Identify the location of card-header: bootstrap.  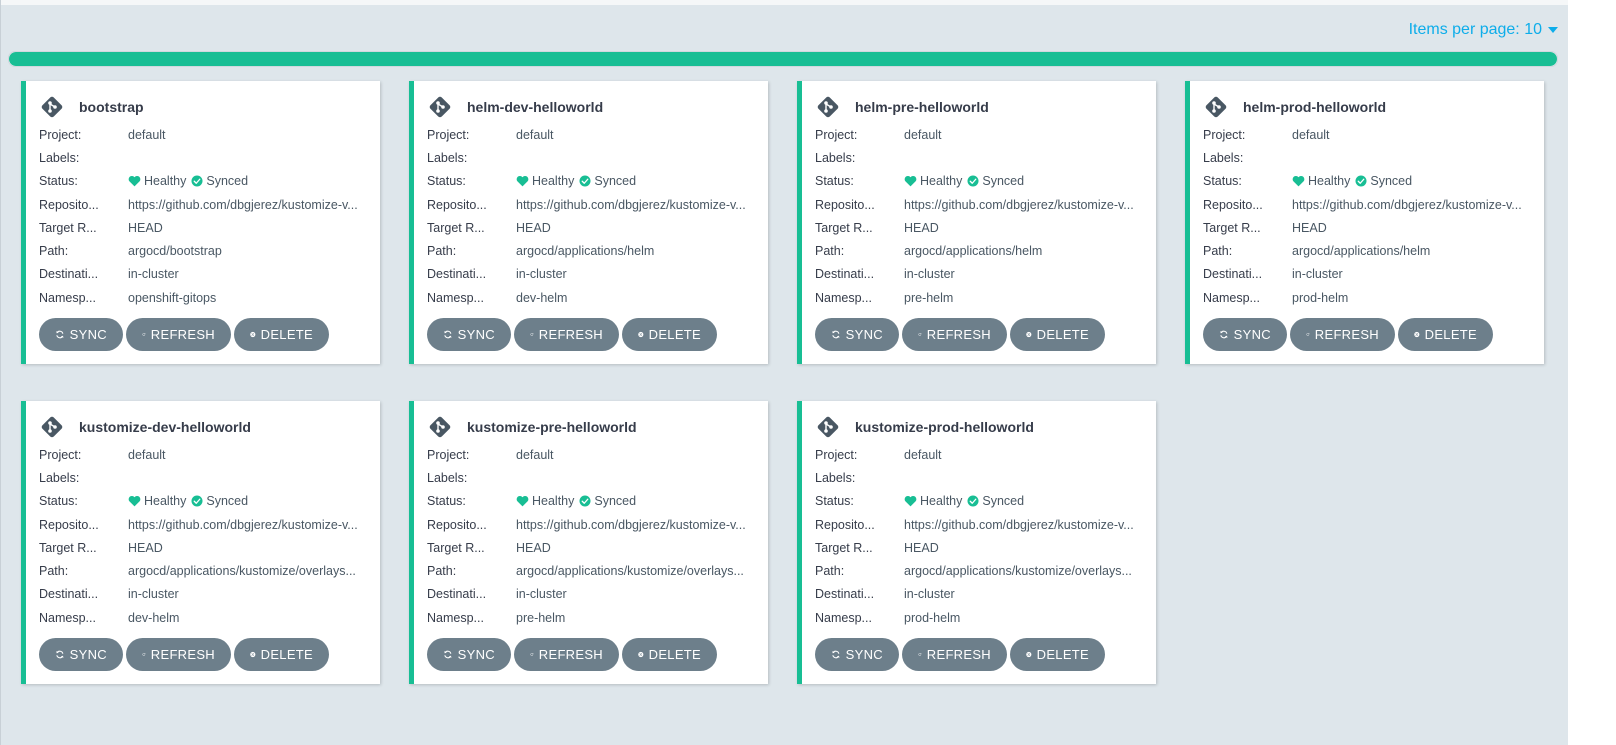
(91, 107).